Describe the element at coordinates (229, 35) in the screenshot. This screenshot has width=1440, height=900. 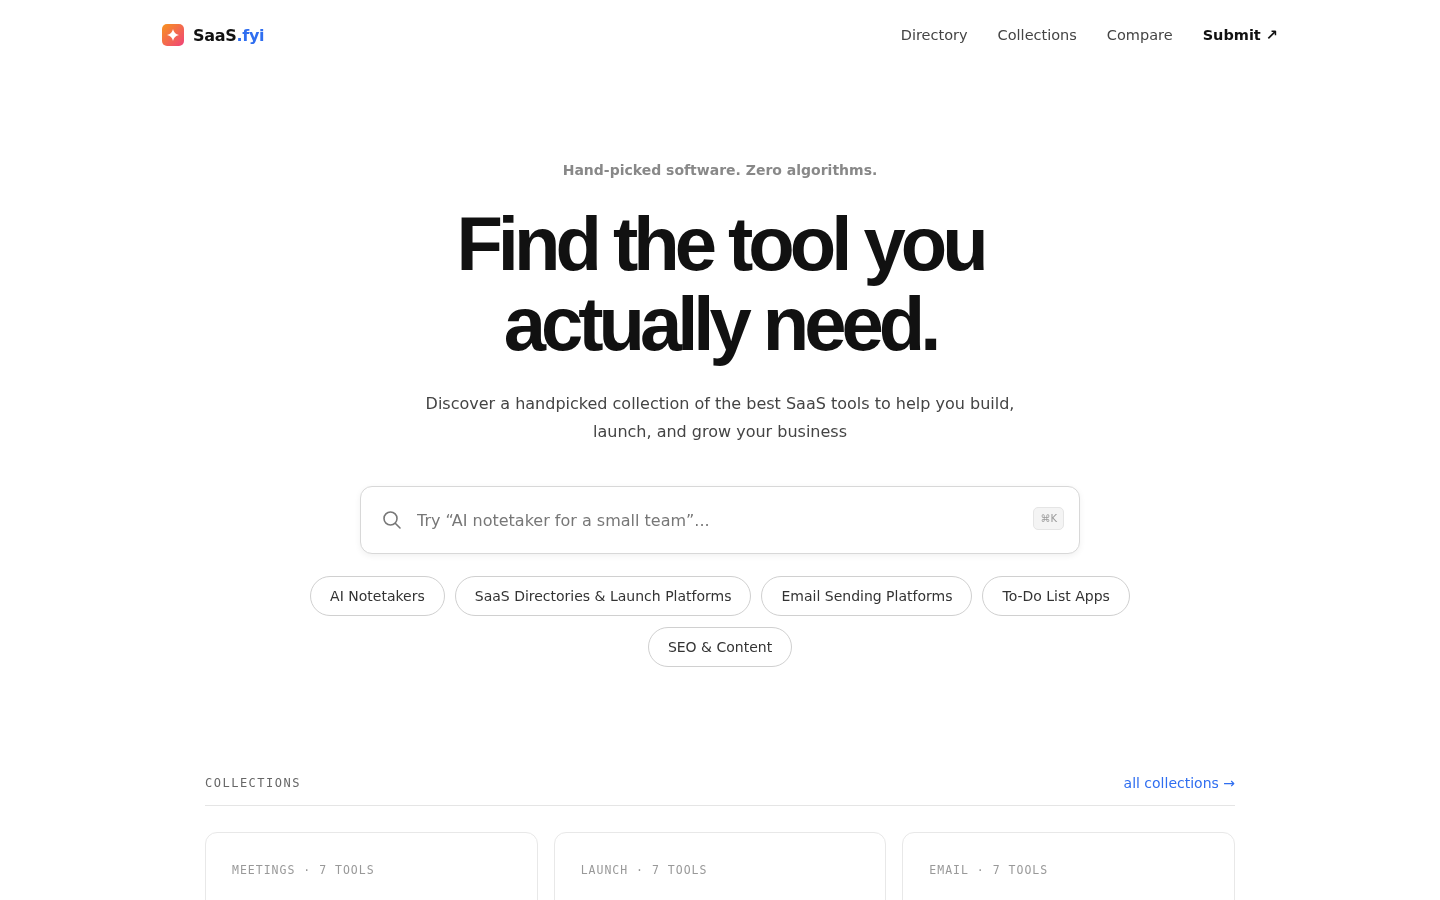
I see `brand-name: SaaS.fyi` at that location.